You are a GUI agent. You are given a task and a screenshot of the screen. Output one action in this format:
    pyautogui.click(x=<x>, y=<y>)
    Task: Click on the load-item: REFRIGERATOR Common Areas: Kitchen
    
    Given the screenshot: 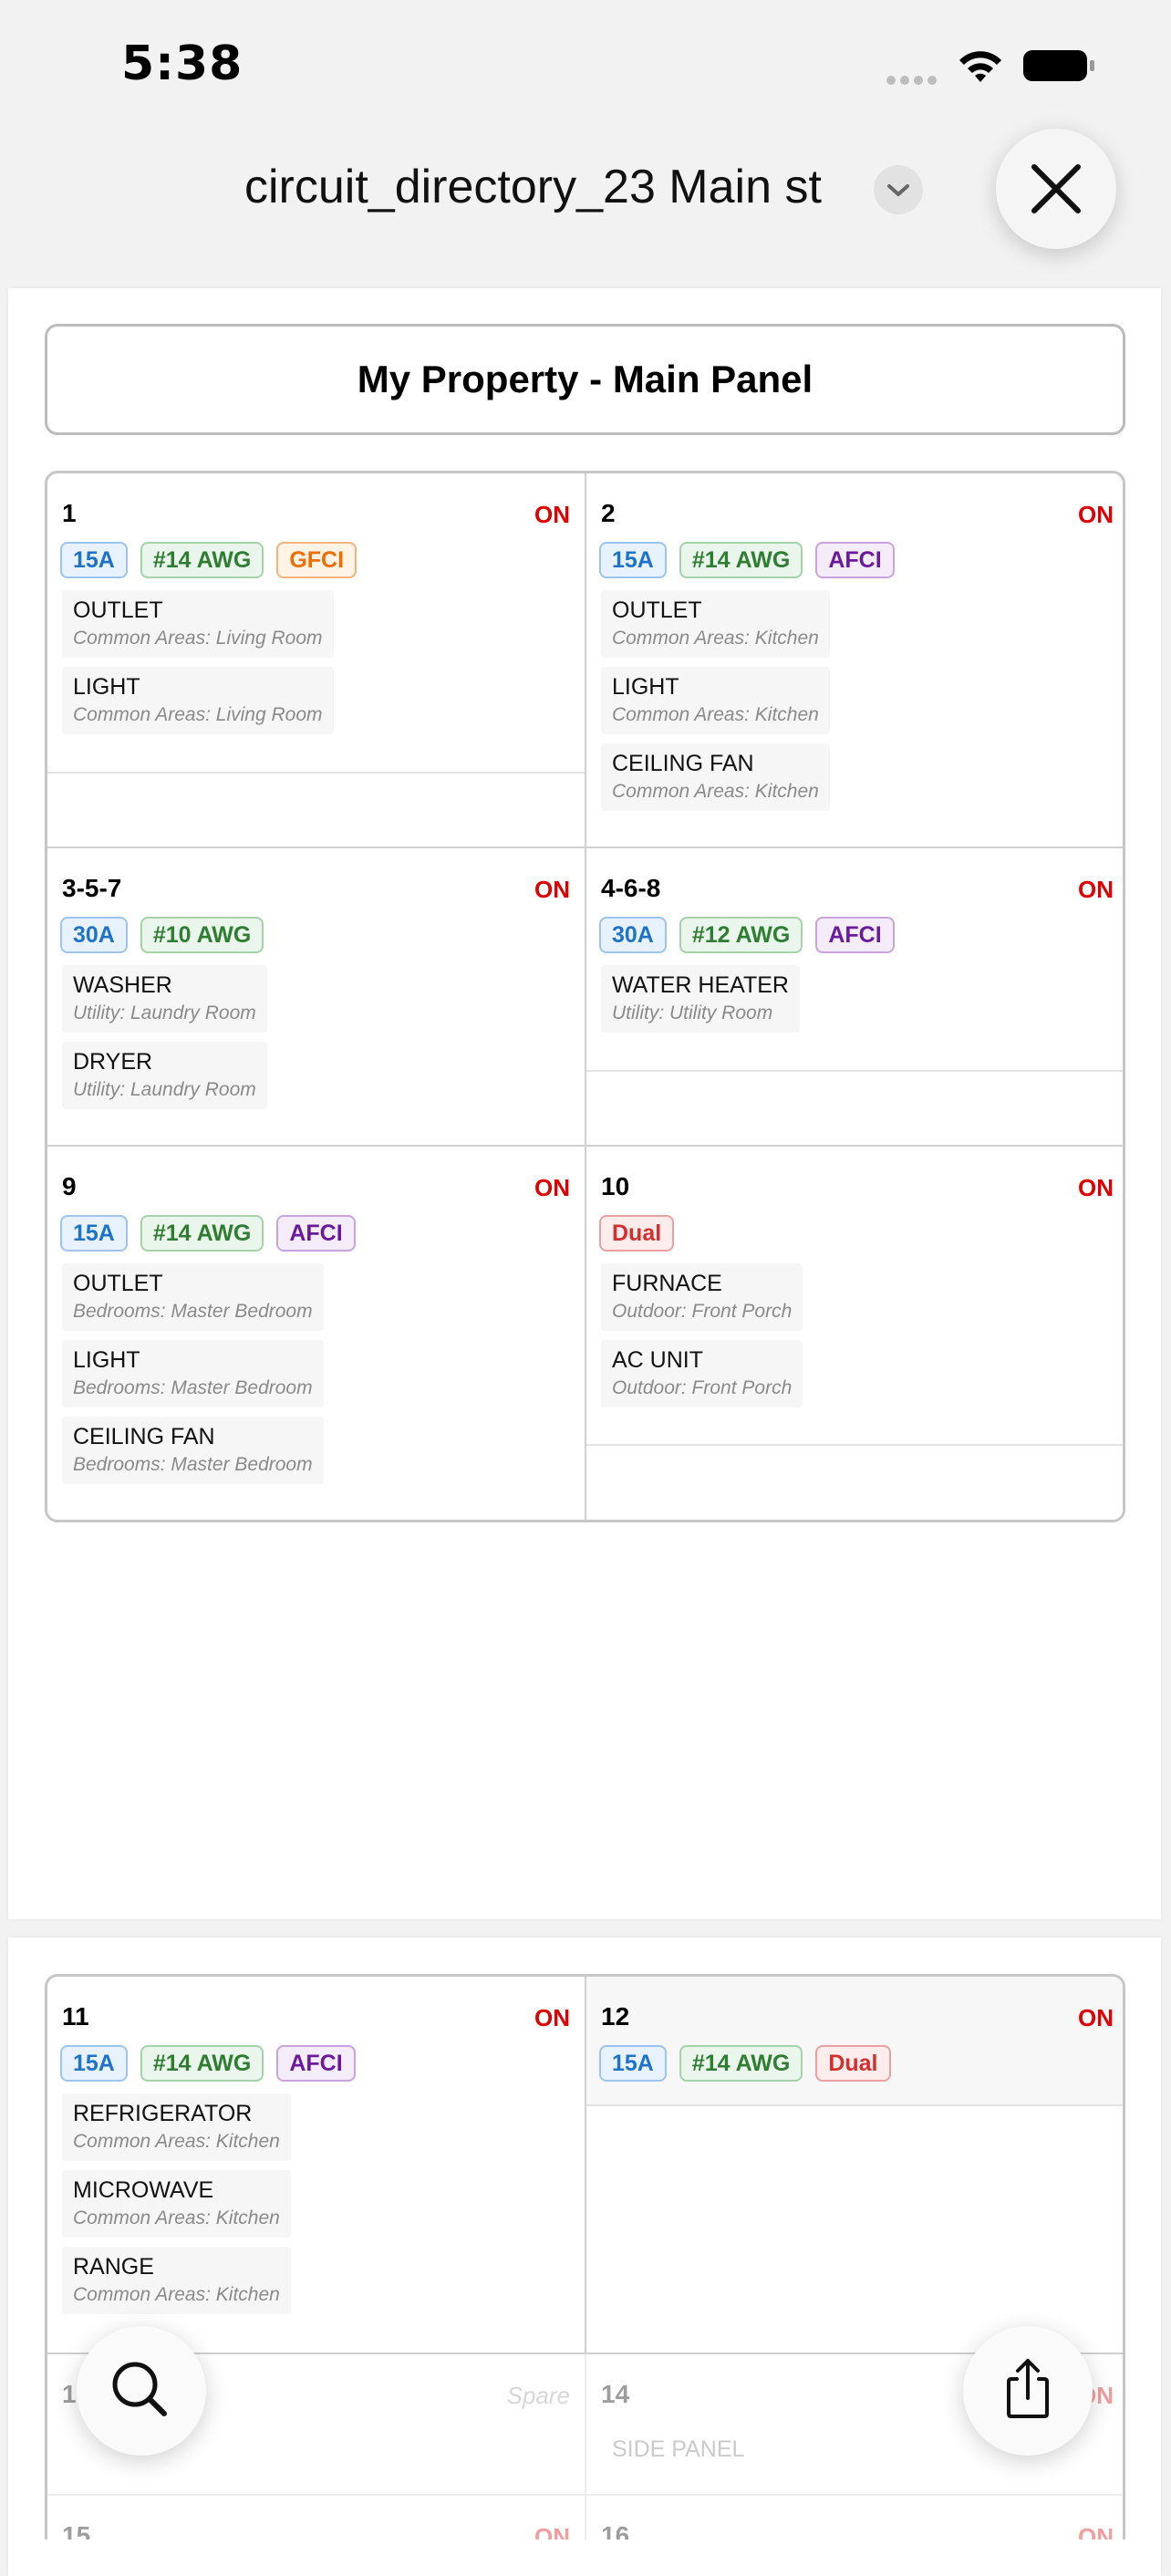 What is the action you would take?
    pyautogui.click(x=176, y=2127)
    